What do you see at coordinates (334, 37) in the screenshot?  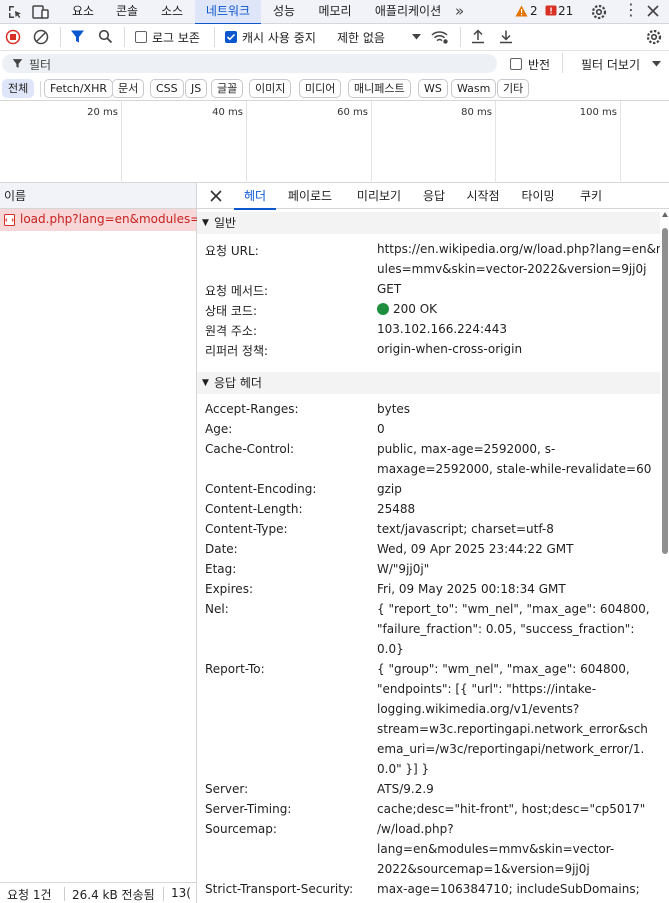 I see `network-toolbar: 로그 보존 캐시 사용 중지 제한 없음` at bounding box center [334, 37].